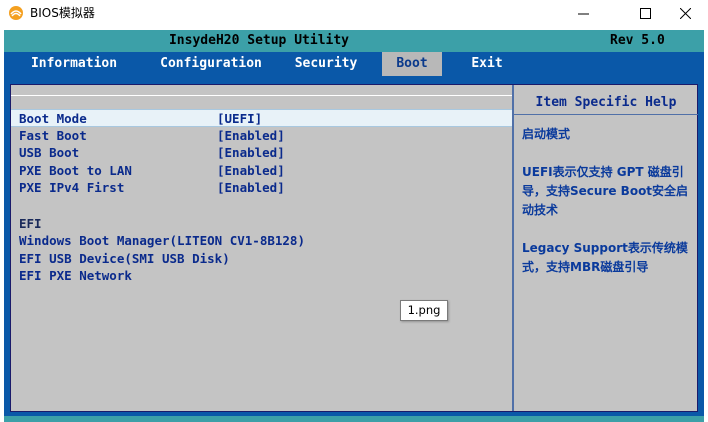 This screenshot has width=708, height=422. I want to click on bios-title: InsydeH20 Setup Utility, so click(258, 40).